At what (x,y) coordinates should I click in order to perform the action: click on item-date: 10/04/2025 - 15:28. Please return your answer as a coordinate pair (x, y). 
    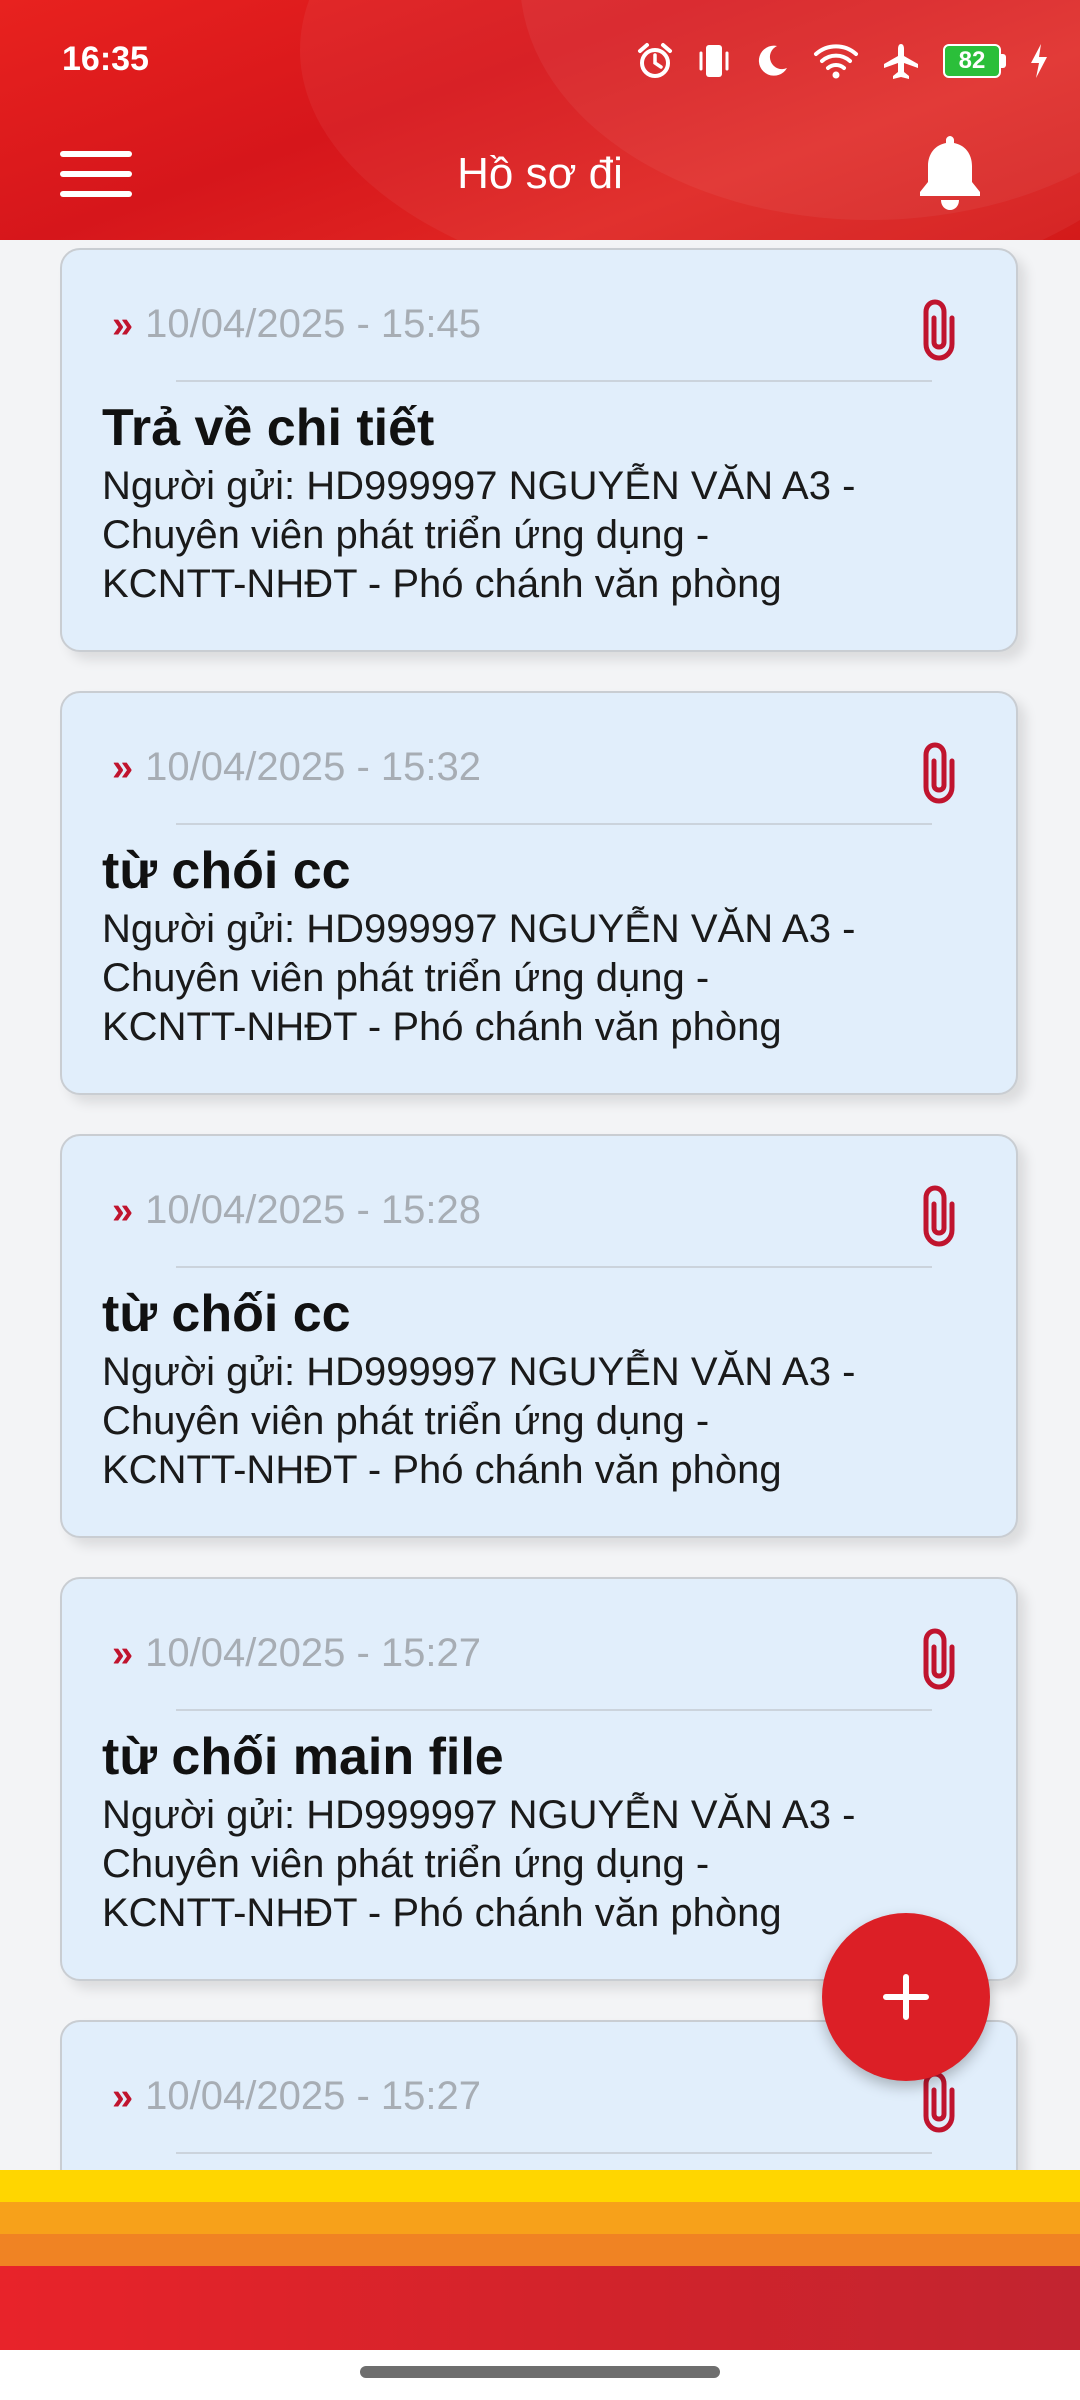
    Looking at the image, I should click on (313, 1210).